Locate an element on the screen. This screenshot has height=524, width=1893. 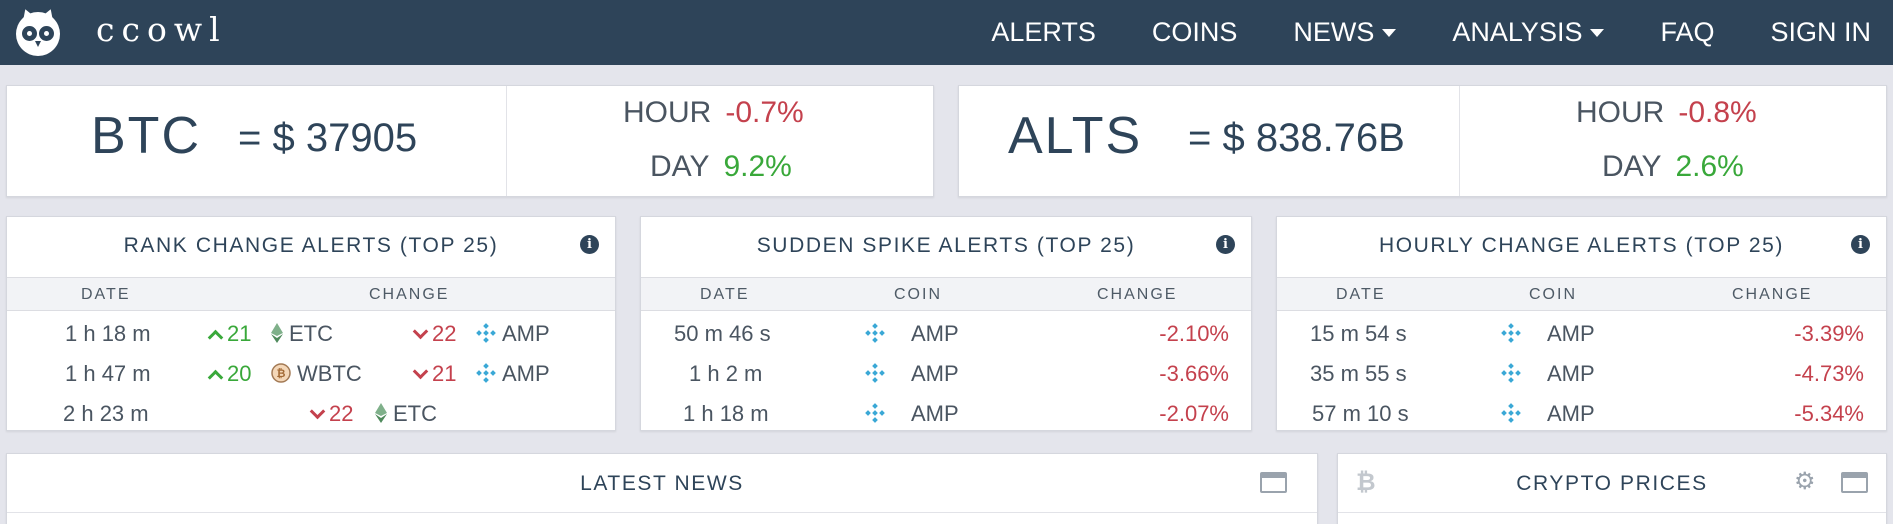
nav-sign-in: SIGN IN is located at coordinates (1820, 32).